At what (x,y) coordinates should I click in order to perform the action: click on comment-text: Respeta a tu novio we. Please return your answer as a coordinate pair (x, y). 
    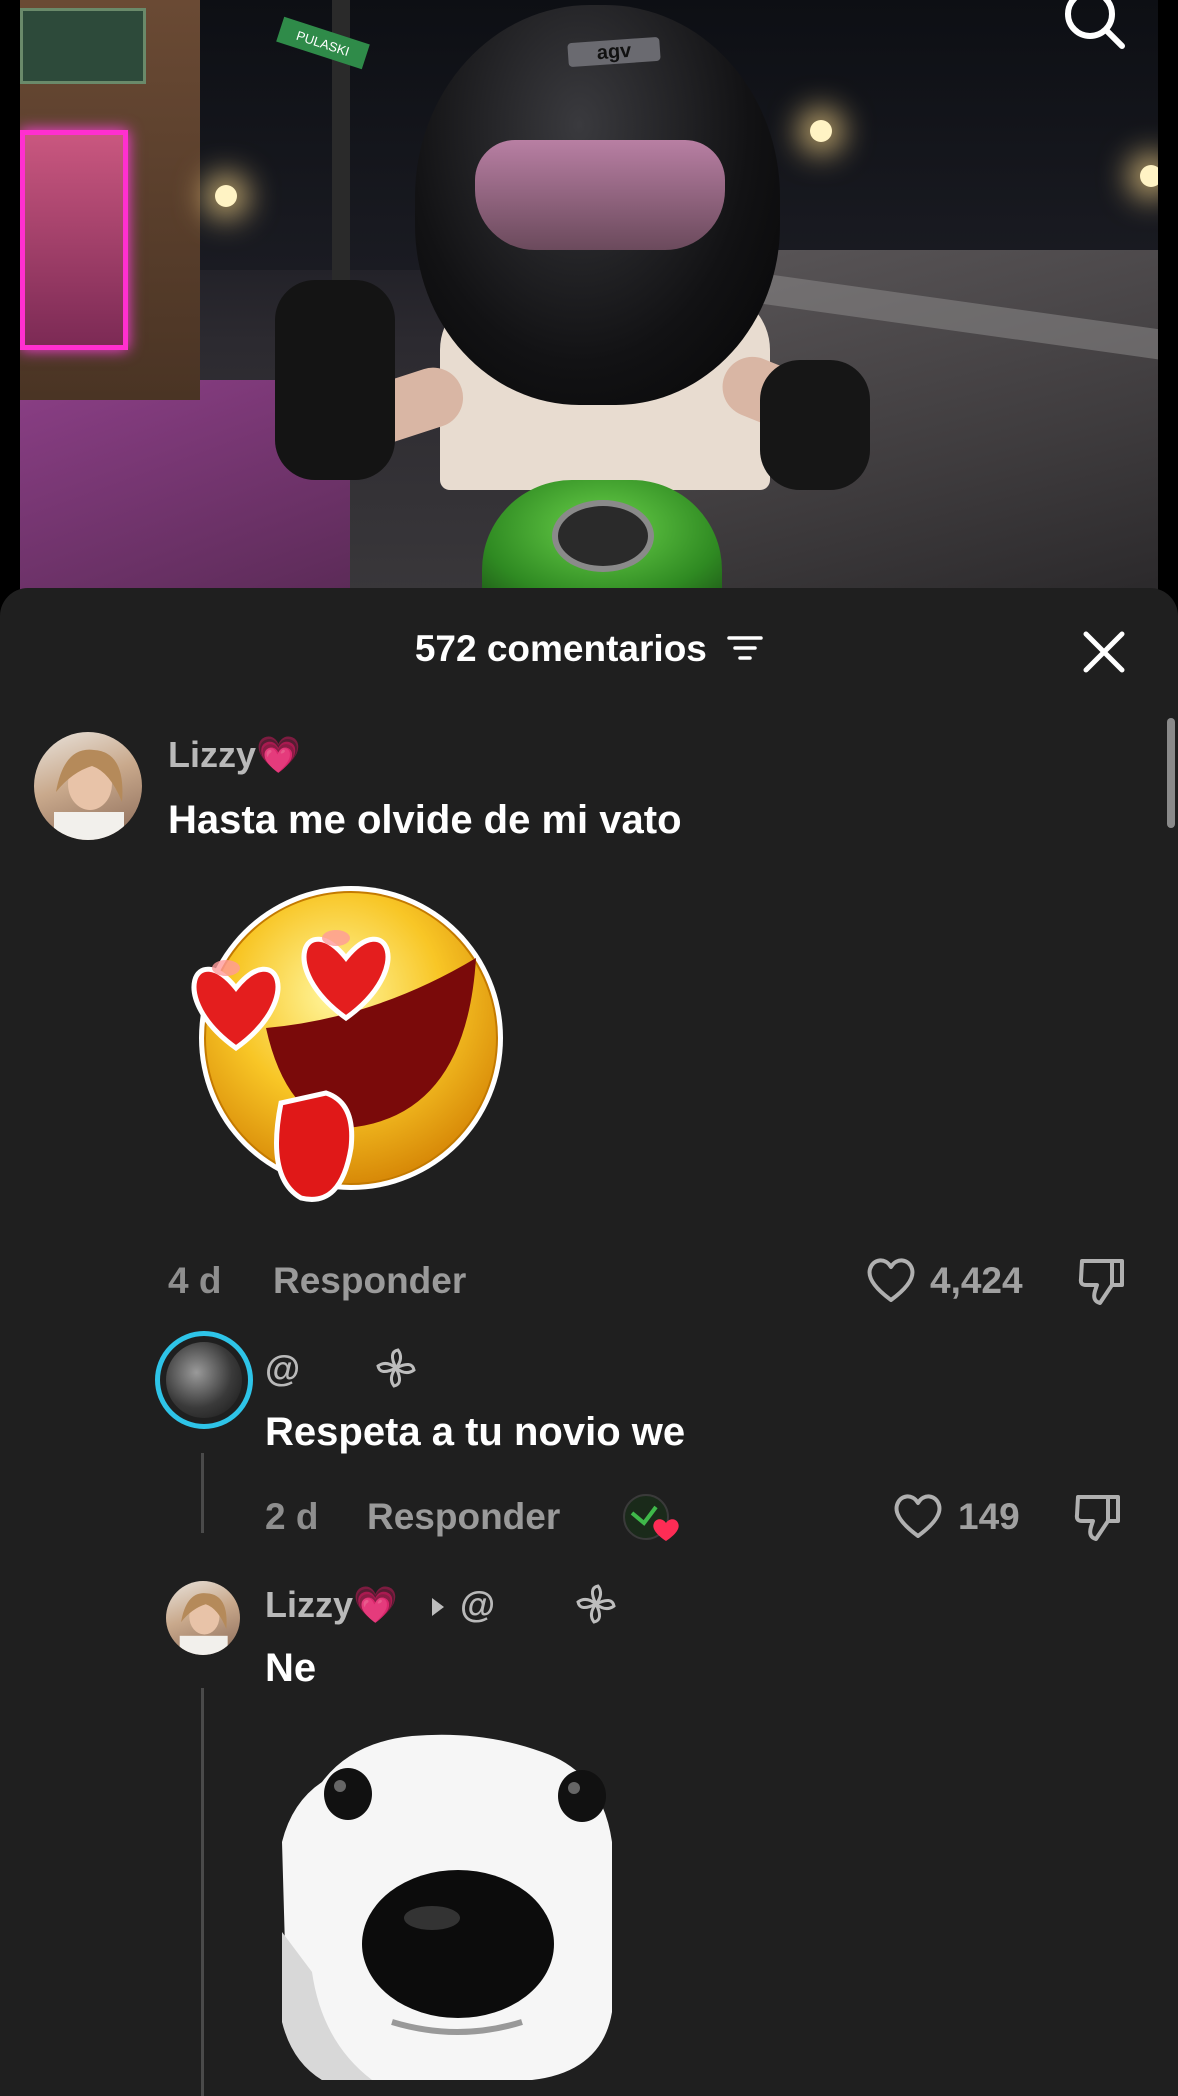
    Looking at the image, I should click on (475, 1432).